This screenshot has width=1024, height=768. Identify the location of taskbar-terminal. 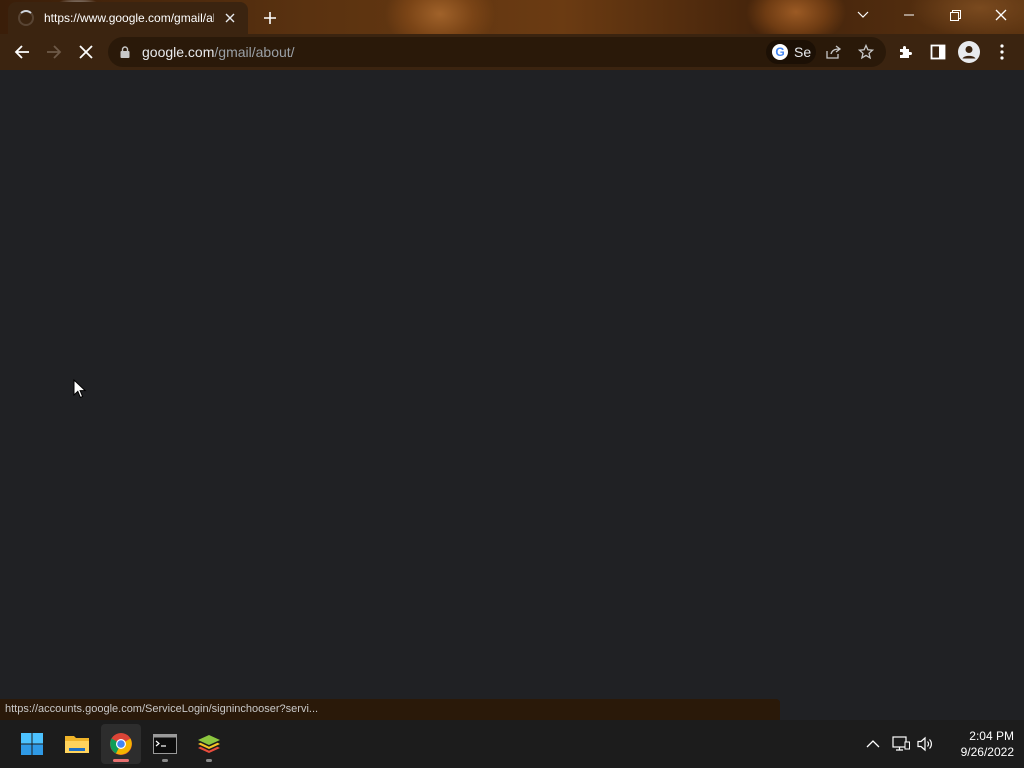
(165, 744).